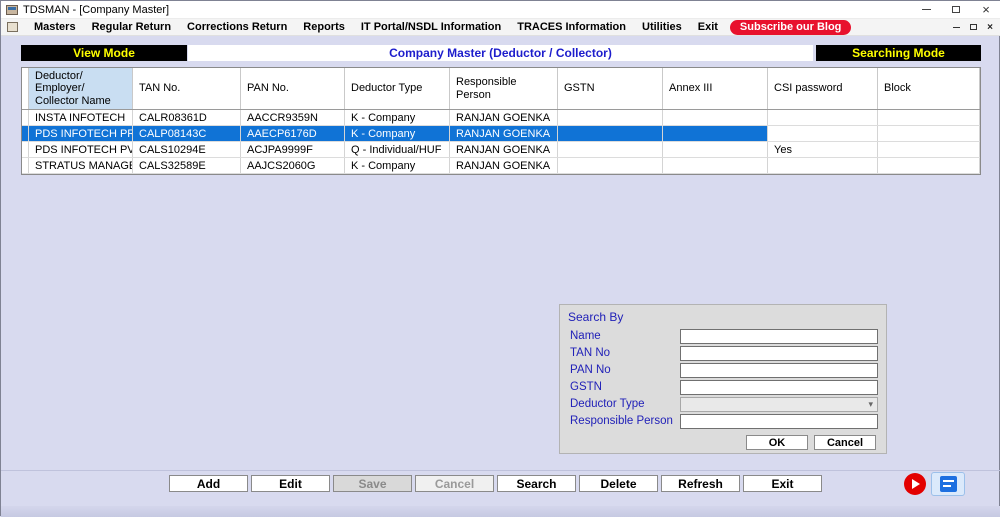  Describe the element at coordinates (237, 27) in the screenshot. I see `menu-item-corrections-return: Corrections Return` at that location.